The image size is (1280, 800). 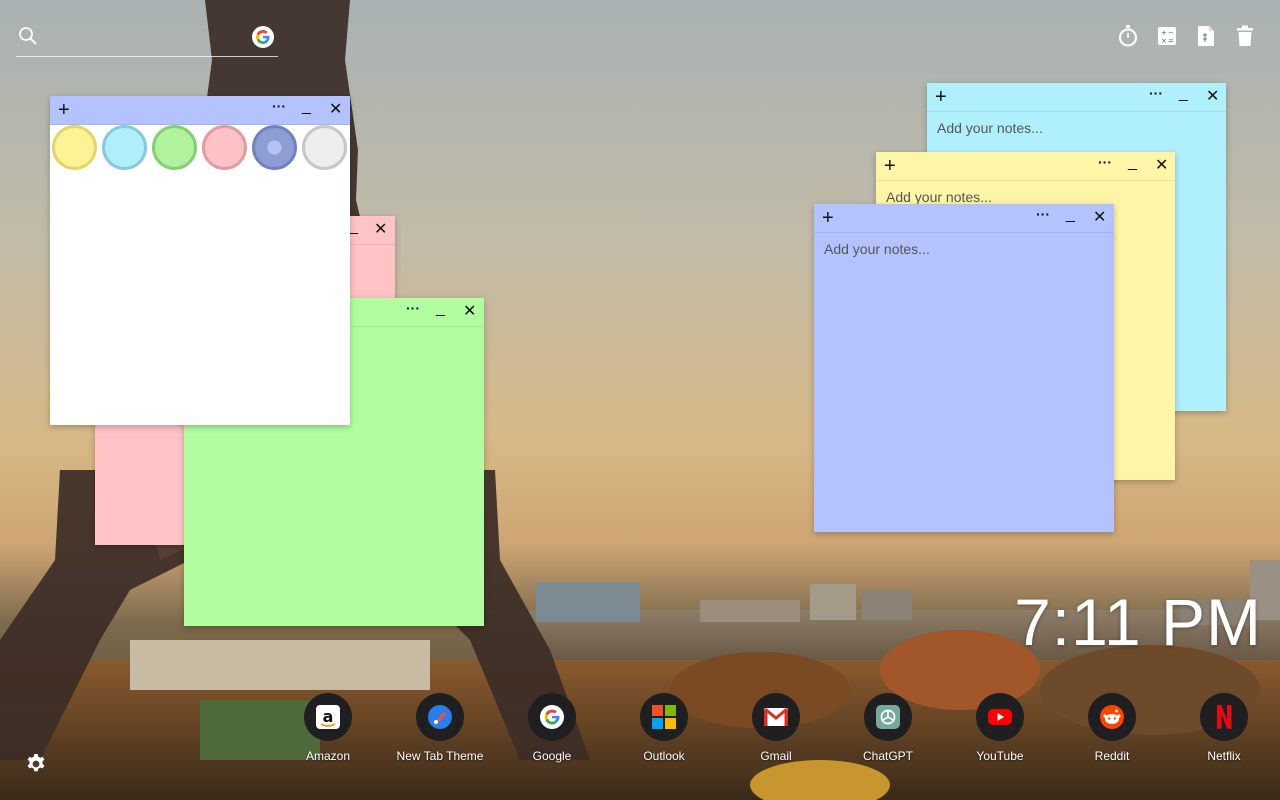 I want to click on sticky-note-periwinkle: + ··· _ ✕, so click(x=964, y=368).